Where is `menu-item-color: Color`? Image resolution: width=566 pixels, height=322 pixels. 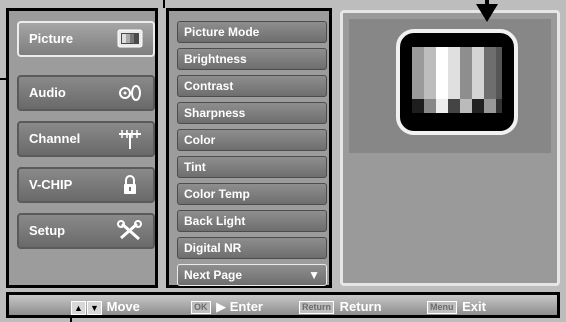
menu-item-color: Color is located at coordinates (252, 140).